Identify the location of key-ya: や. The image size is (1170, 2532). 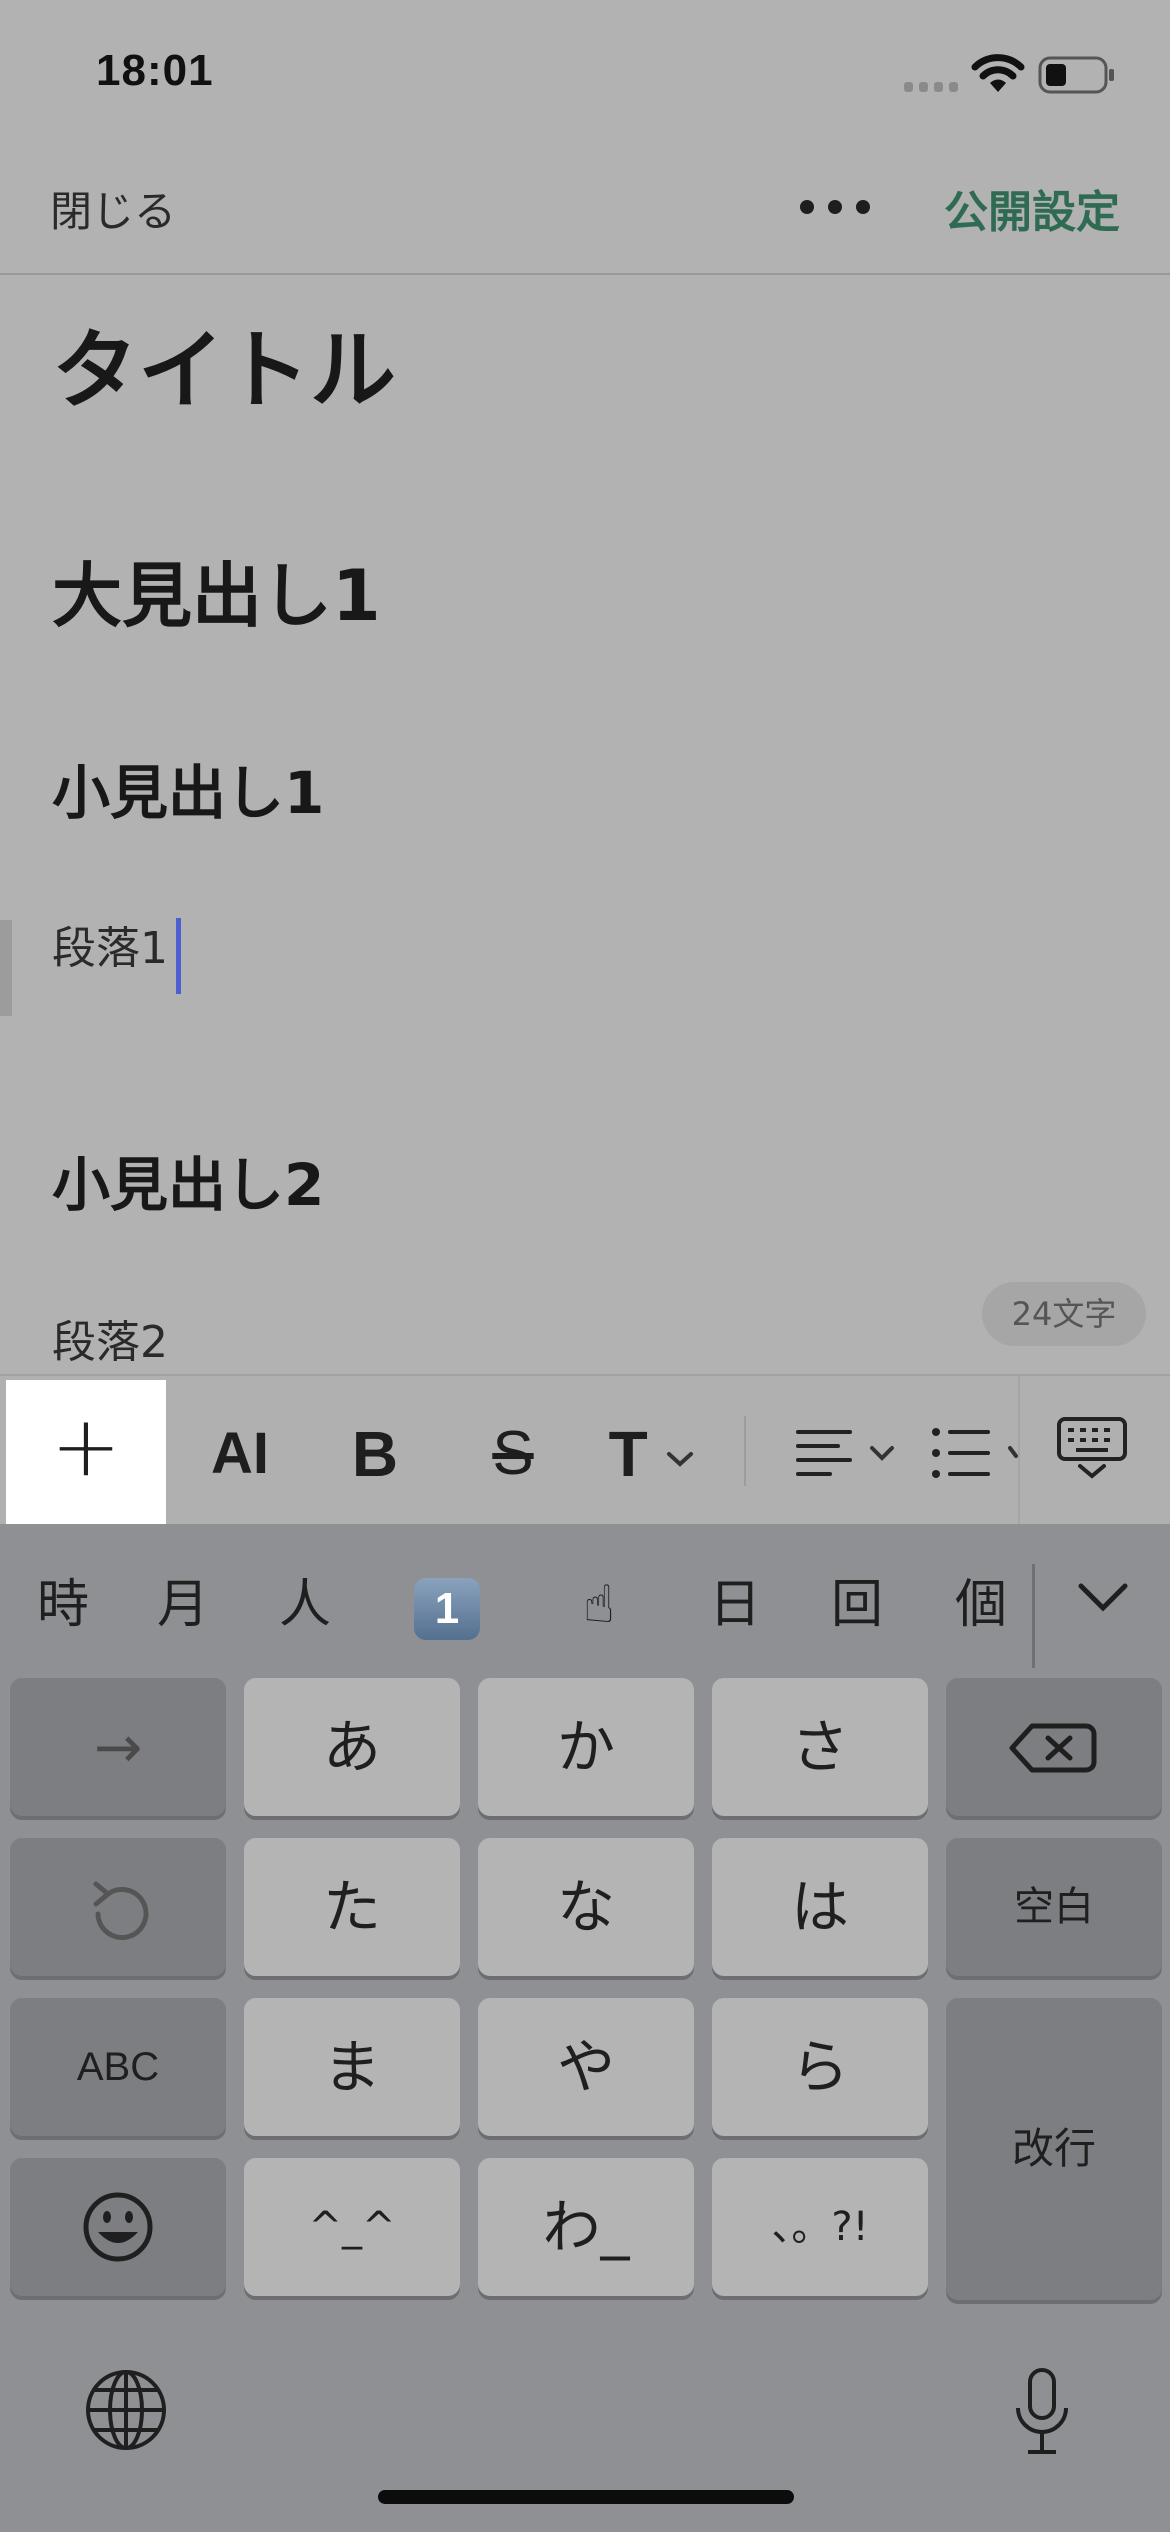
(586, 2067).